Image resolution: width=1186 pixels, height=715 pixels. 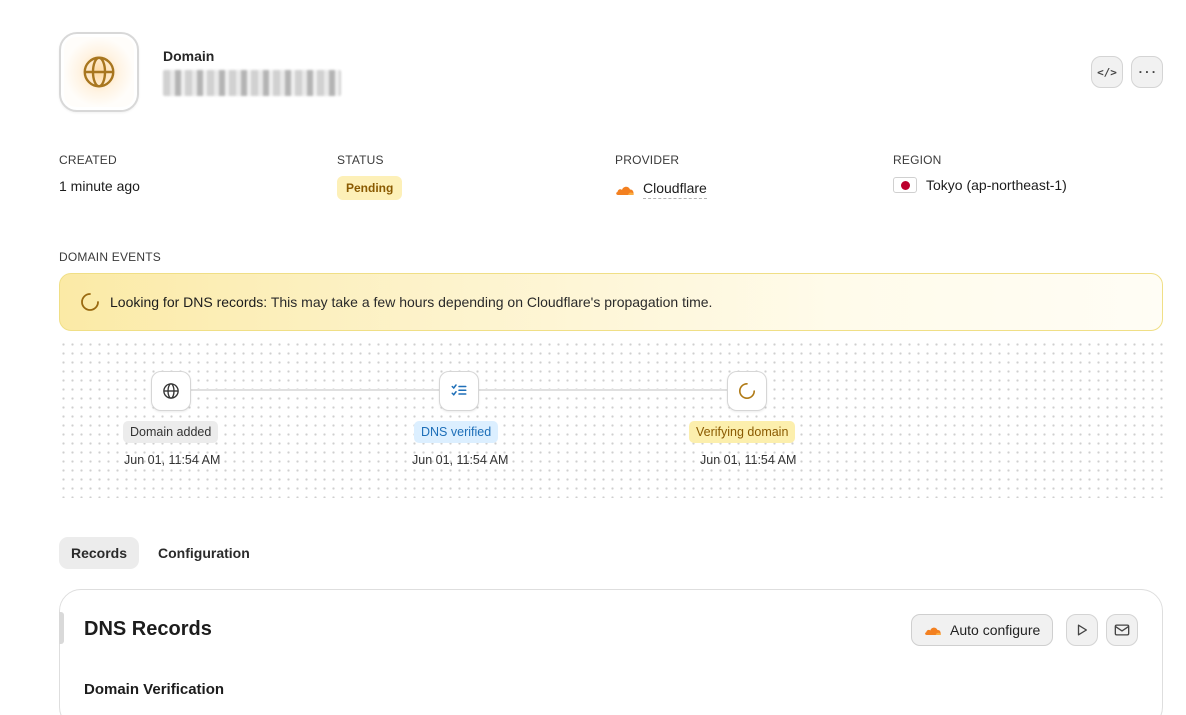 I want to click on more-options-button: ···, so click(x=1147, y=72).